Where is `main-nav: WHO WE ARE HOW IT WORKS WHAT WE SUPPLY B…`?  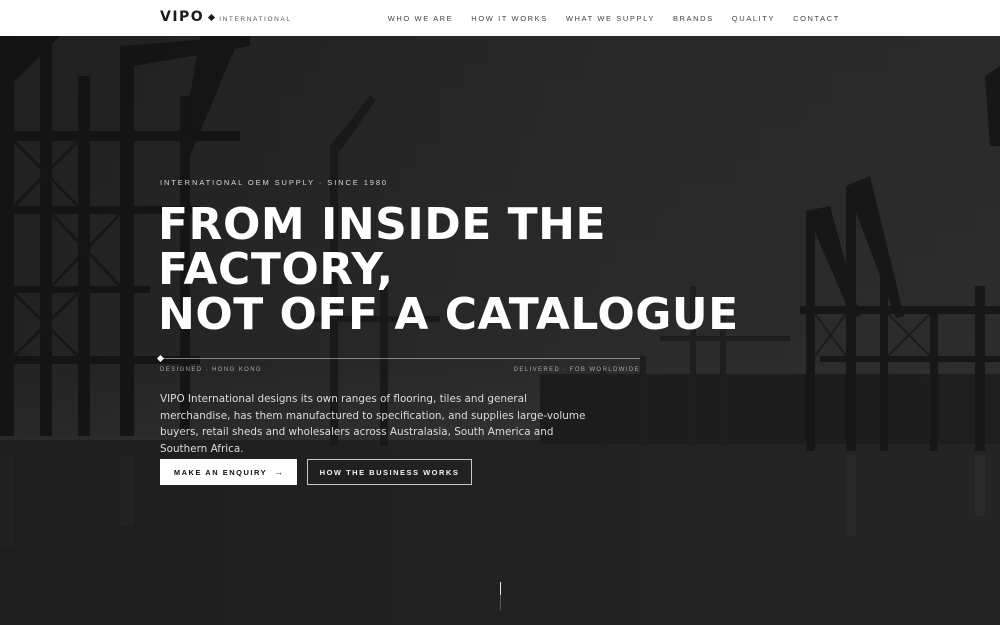
main-nav: WHO WE ARE HOW IT WORKS WHAT WE SUPPLY B… is located at coordinates (605, 18).